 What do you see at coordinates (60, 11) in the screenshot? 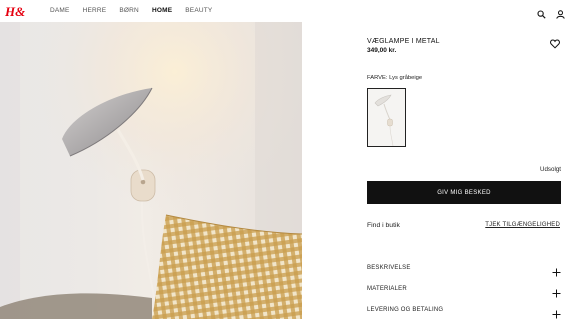
I see `nav-item-dame: DAME` at bounding box center [60, 11].